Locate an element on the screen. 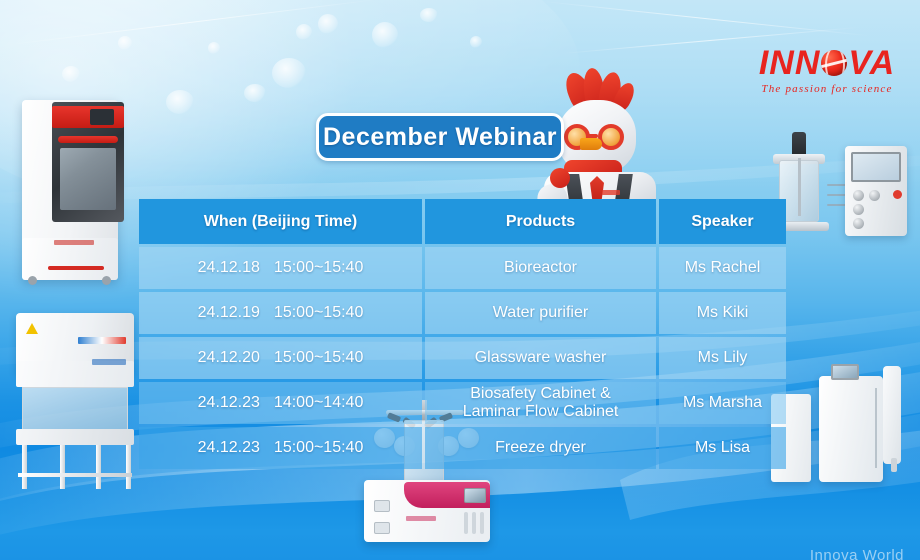 This screenshot has height=560, width=920. cell-when: 24.12.23 15:00~15:40 is located at coordinates (280, 448).